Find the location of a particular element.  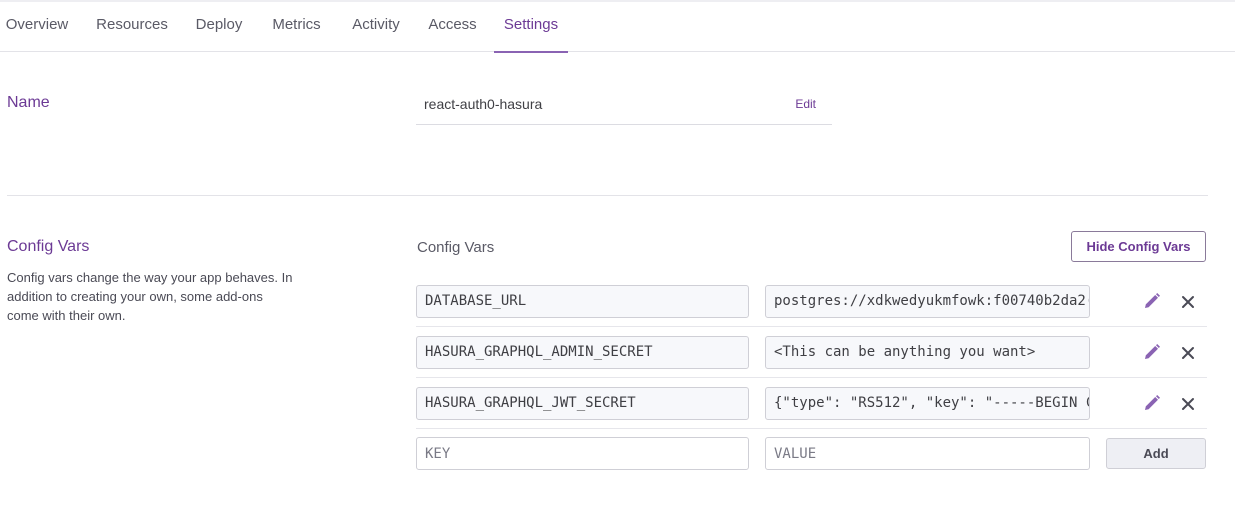

tab-access: Access is located at coordinates (452, 27).